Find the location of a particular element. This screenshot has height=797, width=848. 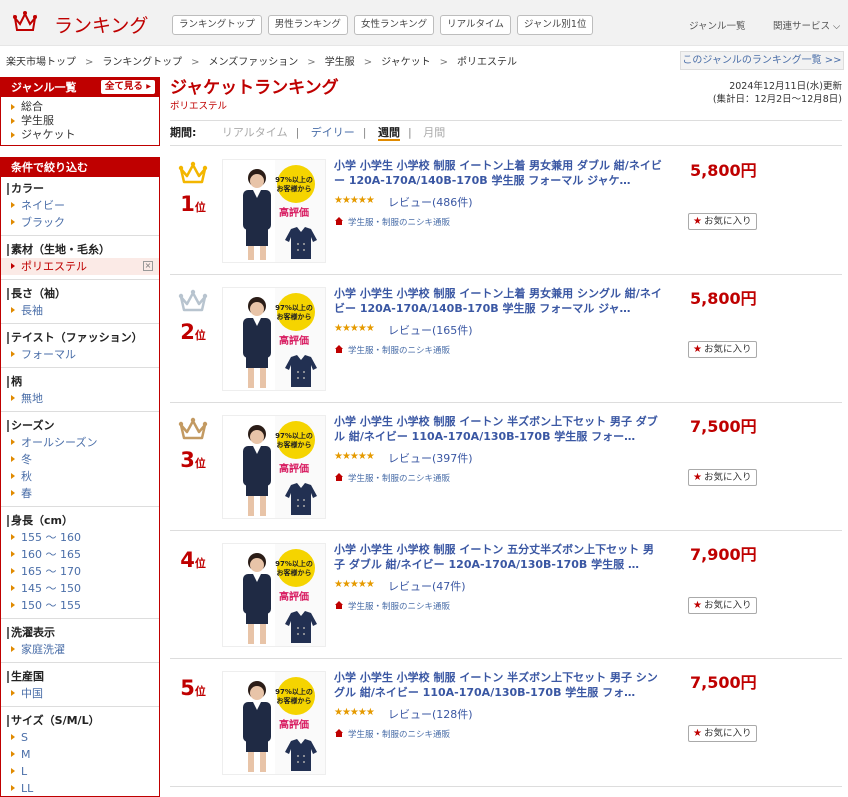

genre-item-overall: 総合 is located at coordinates (80, 107).